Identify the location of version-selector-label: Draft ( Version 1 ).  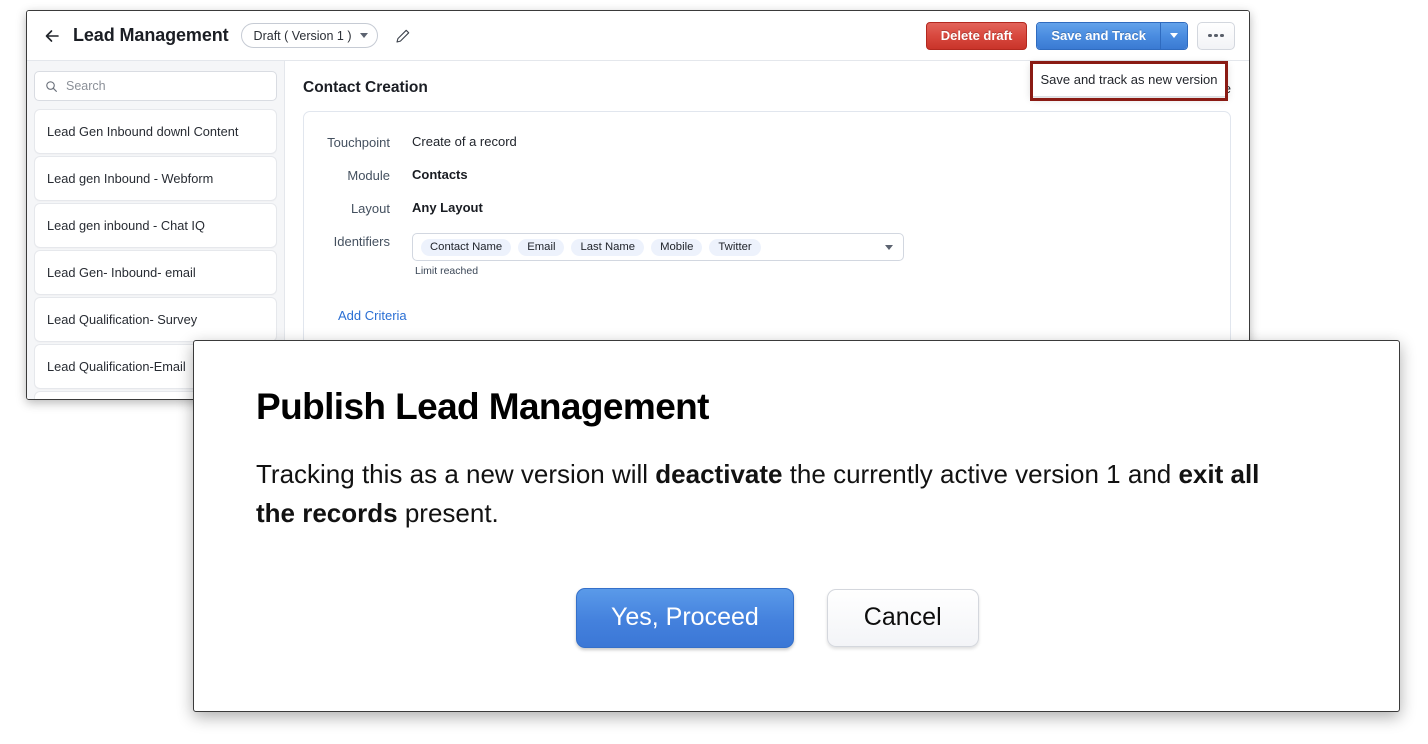
(302, 35).